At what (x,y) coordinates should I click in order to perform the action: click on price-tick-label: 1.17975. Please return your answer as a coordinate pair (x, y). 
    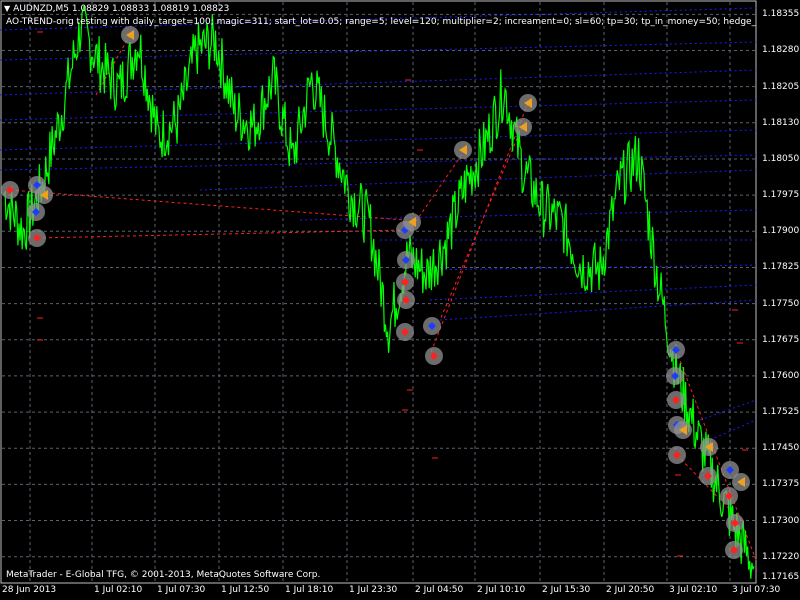
    Looking at the image, I should click on (781, 195).